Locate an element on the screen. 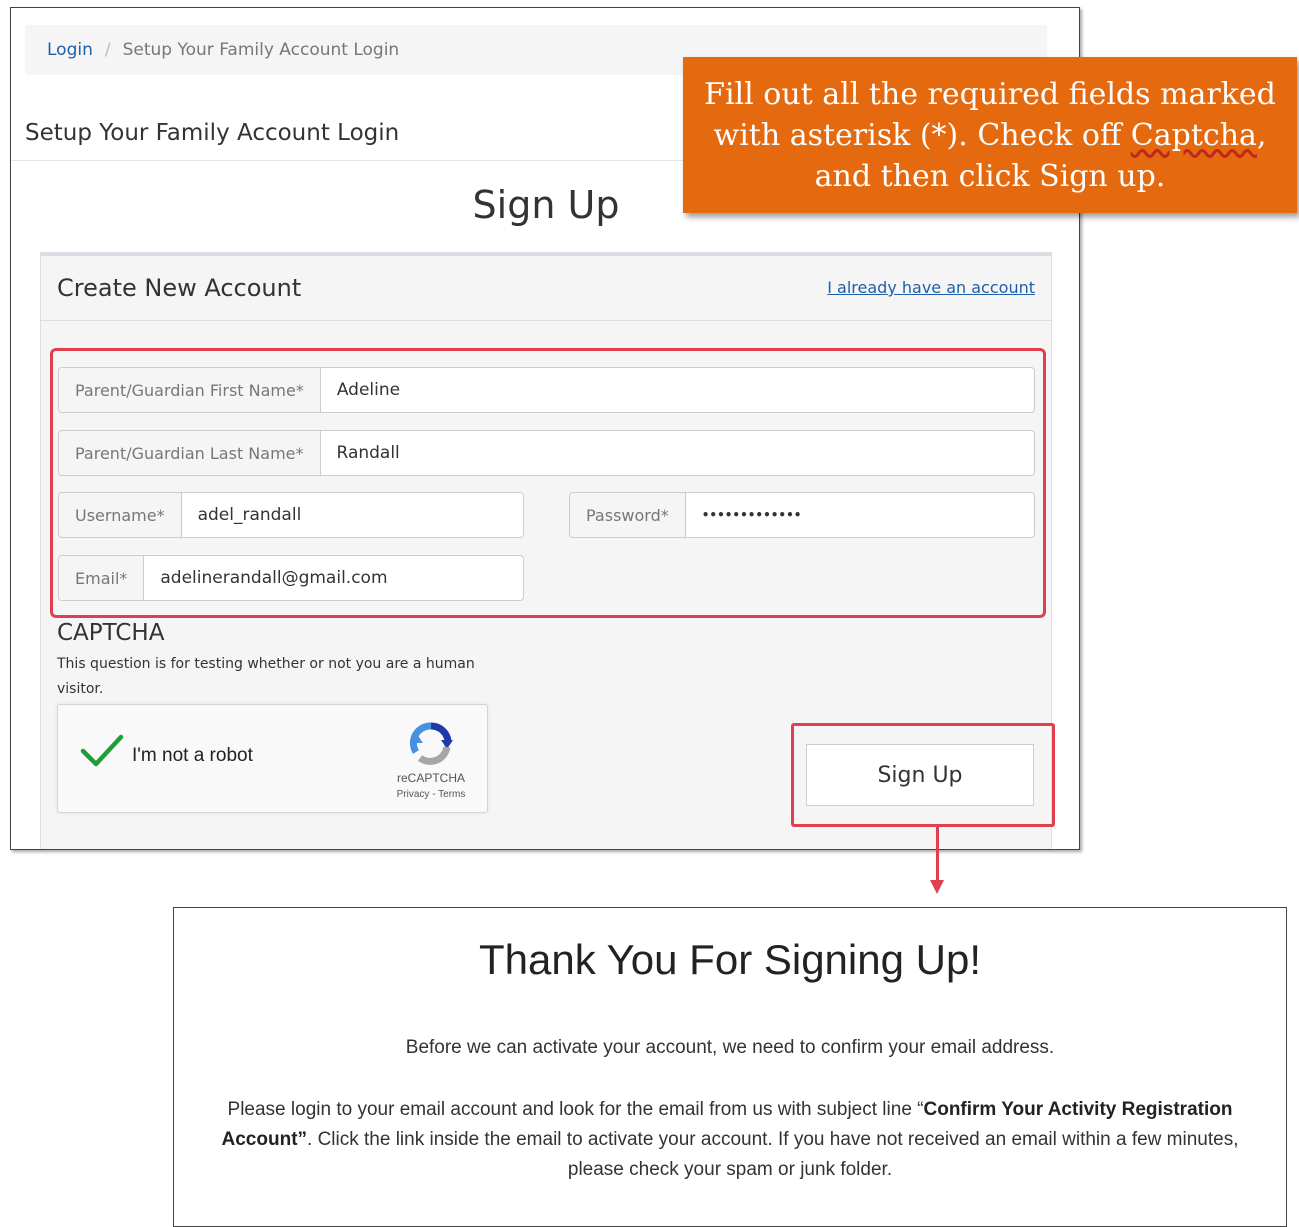 This screenshot has height=1227, width=1299. arrow-line is located at coordinates (937, 853).